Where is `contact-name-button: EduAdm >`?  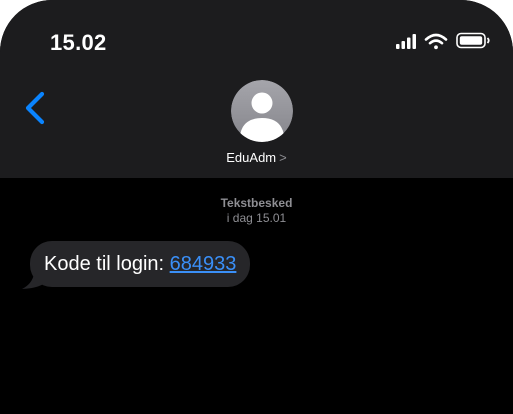 contact-name-button: EduAdm > is located at coordinates (256, 157).